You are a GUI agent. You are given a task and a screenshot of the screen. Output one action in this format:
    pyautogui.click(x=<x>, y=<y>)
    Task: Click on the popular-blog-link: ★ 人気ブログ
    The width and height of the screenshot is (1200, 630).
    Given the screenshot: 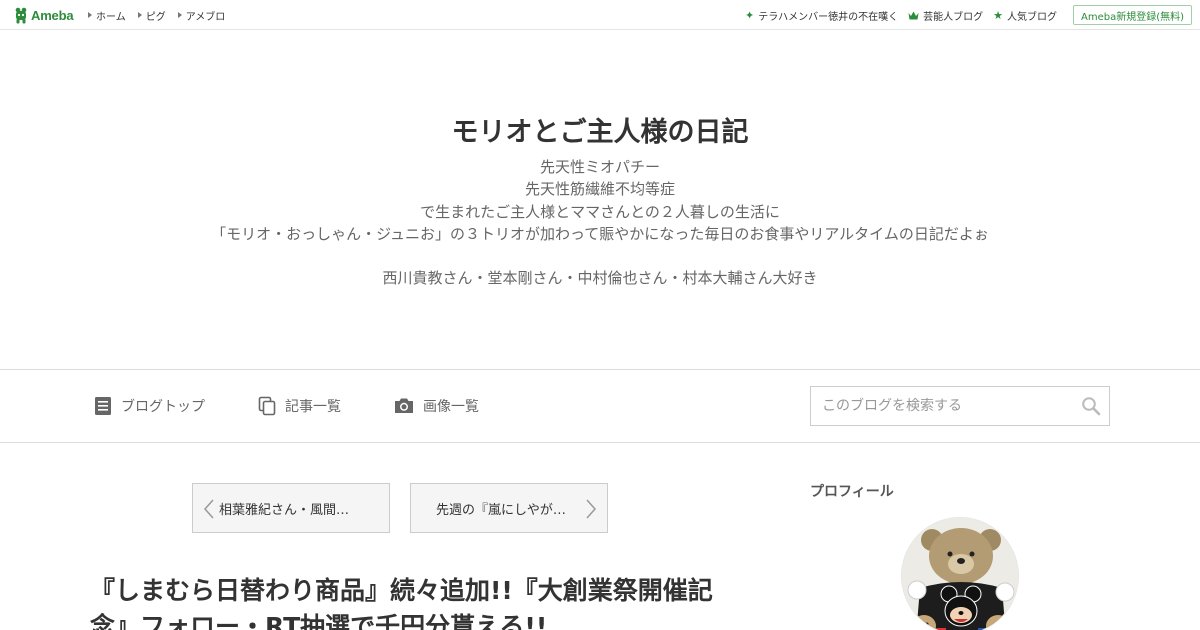 What is the action you would take?
    pyautogui.click(x=1025, y=15)
    